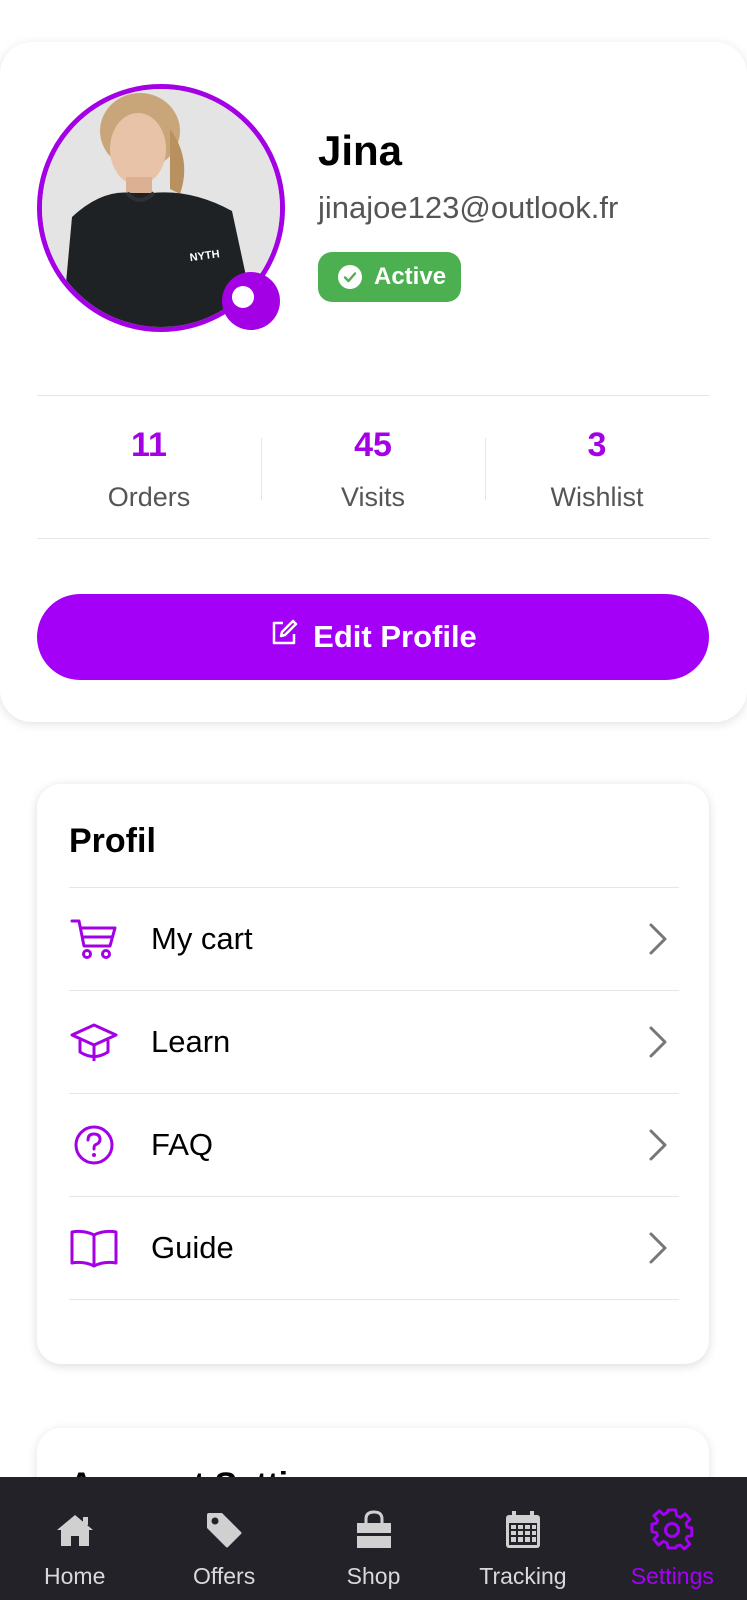 The image size is (747, 1600). I want to click on home-icon, so click(75, 1530).